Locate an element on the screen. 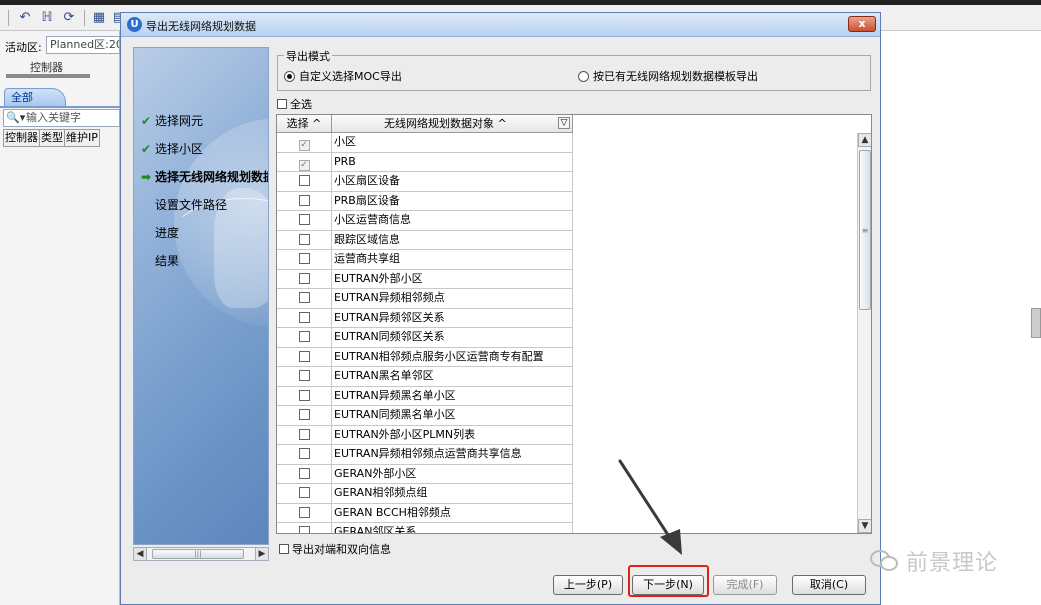 This screenshot has width=1041, height=605. table-row: GERAN BCCH相邻频点 is located at coordinates (425, 513).